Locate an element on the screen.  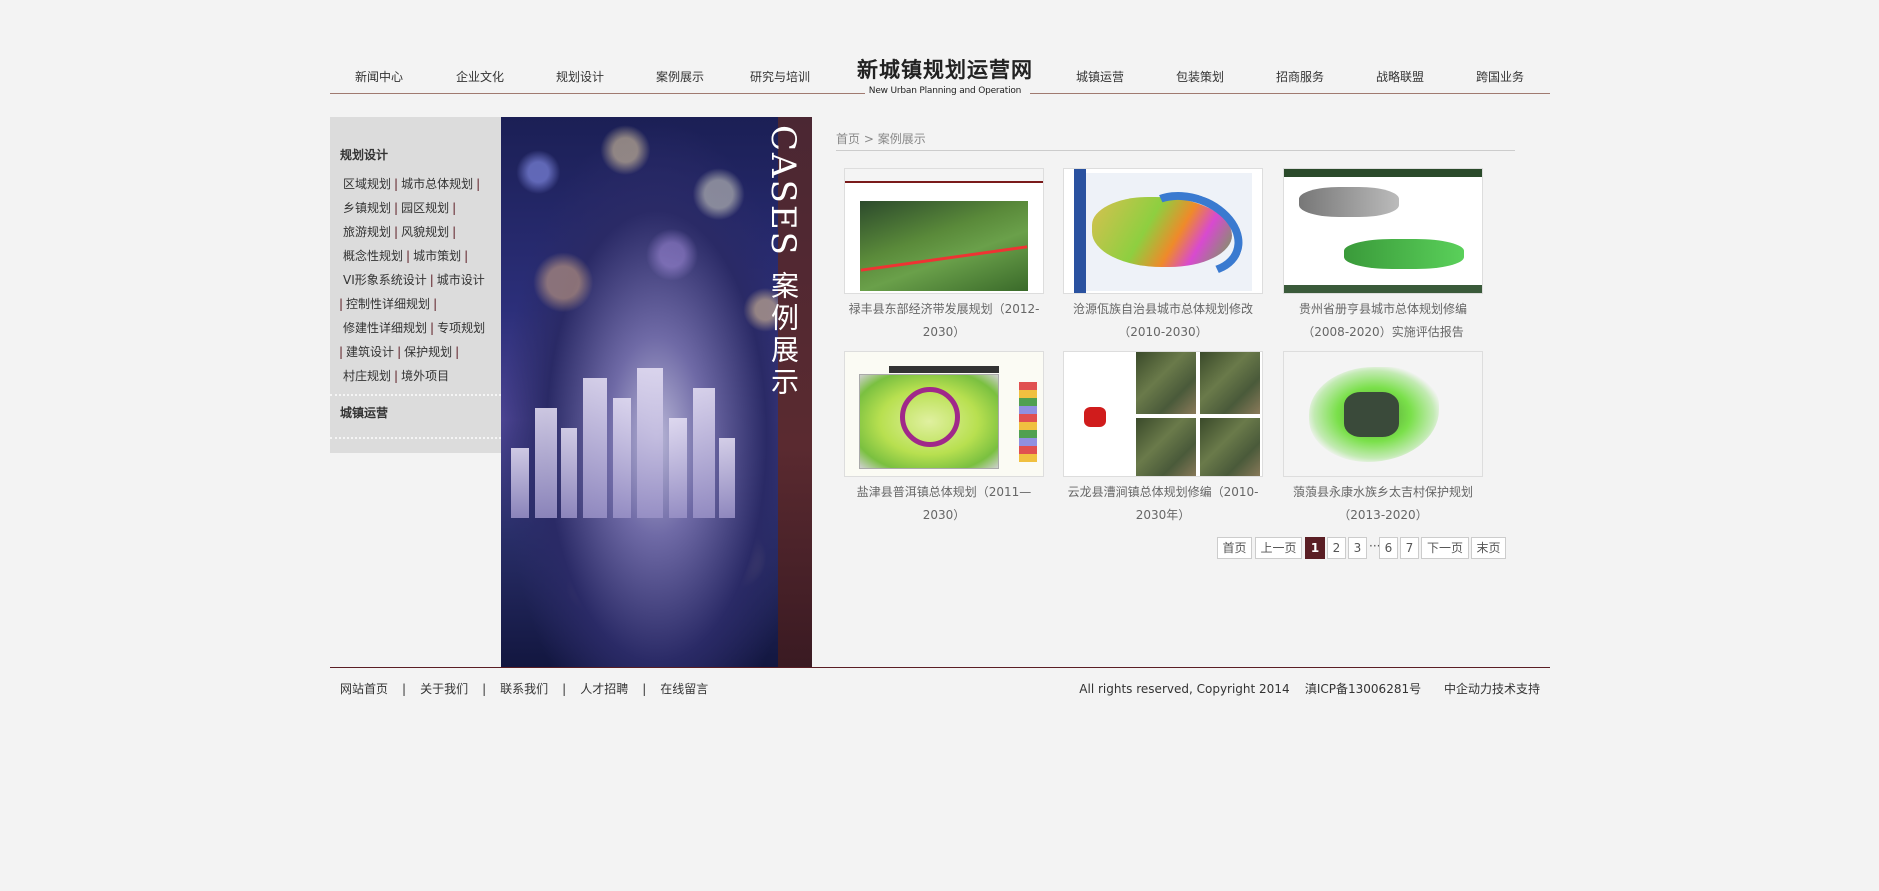
case-card: 沧源佤族自治县城市总体规划修改 （2010-2030） is located at coordinates (1163, 256).